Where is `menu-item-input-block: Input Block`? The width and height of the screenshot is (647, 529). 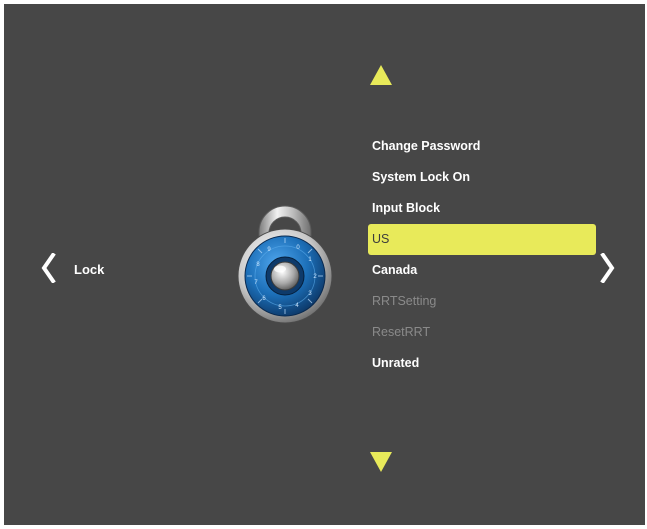 menu-item-input-block: Input Block is located at coordinates (482, 208).